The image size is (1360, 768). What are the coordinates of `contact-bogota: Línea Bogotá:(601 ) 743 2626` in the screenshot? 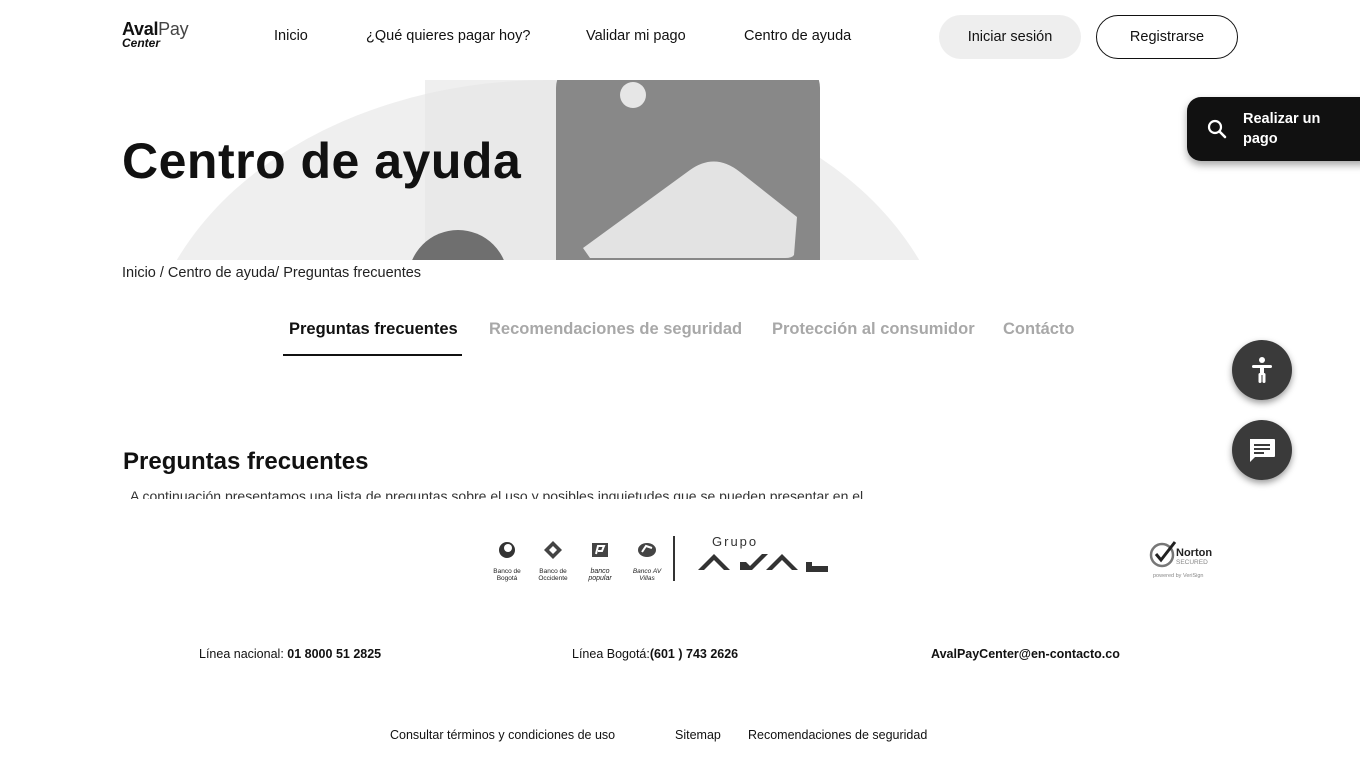 It's located at (655, 654).